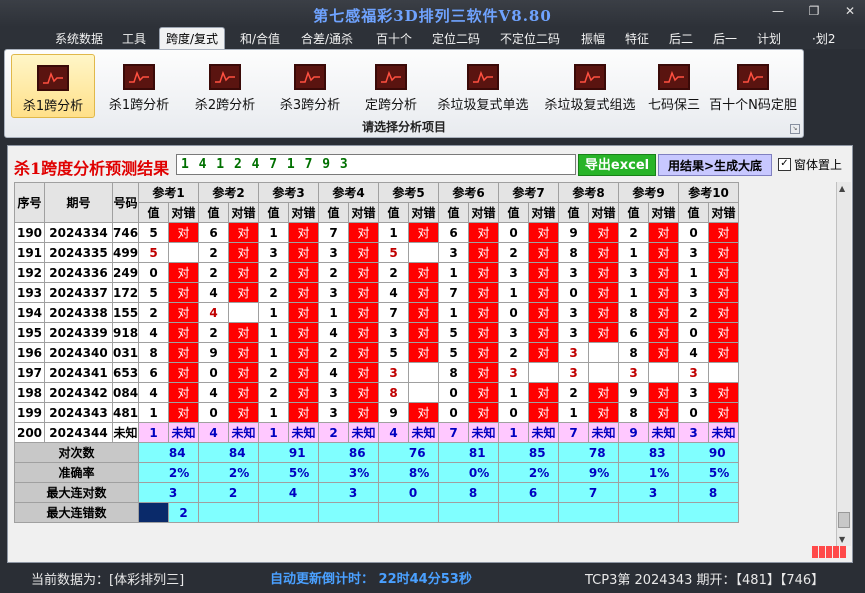  Describe the element at coordinates (634, 372) in the screenshot. I see `cell-value: 3` at that location.